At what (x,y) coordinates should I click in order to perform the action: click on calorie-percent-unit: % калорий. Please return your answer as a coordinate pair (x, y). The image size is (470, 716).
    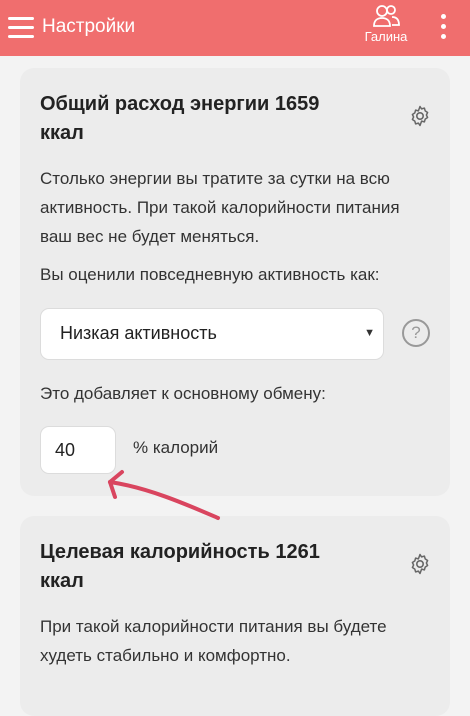
    Looking at the image, I should click on (176, 447).